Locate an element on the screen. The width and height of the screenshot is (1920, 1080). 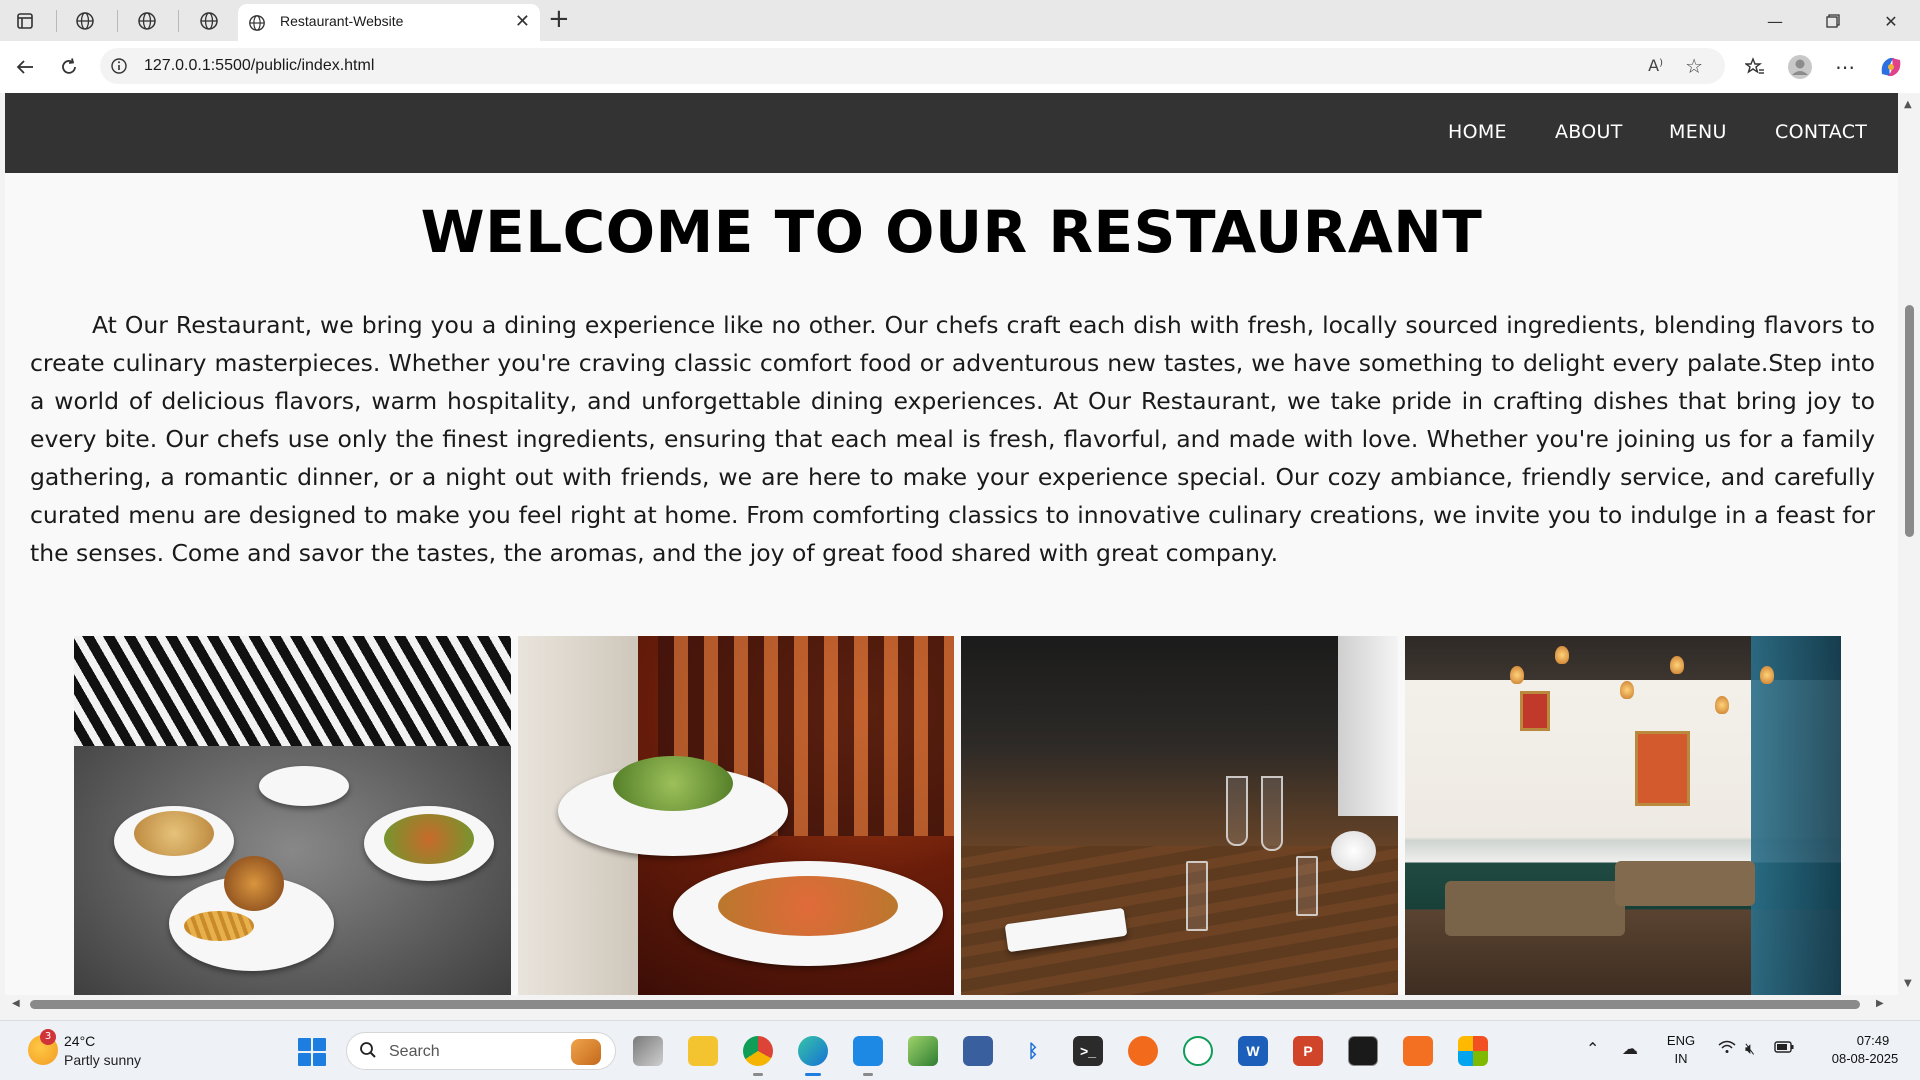
dining-table-photo is located at coordinates (1179, 815).